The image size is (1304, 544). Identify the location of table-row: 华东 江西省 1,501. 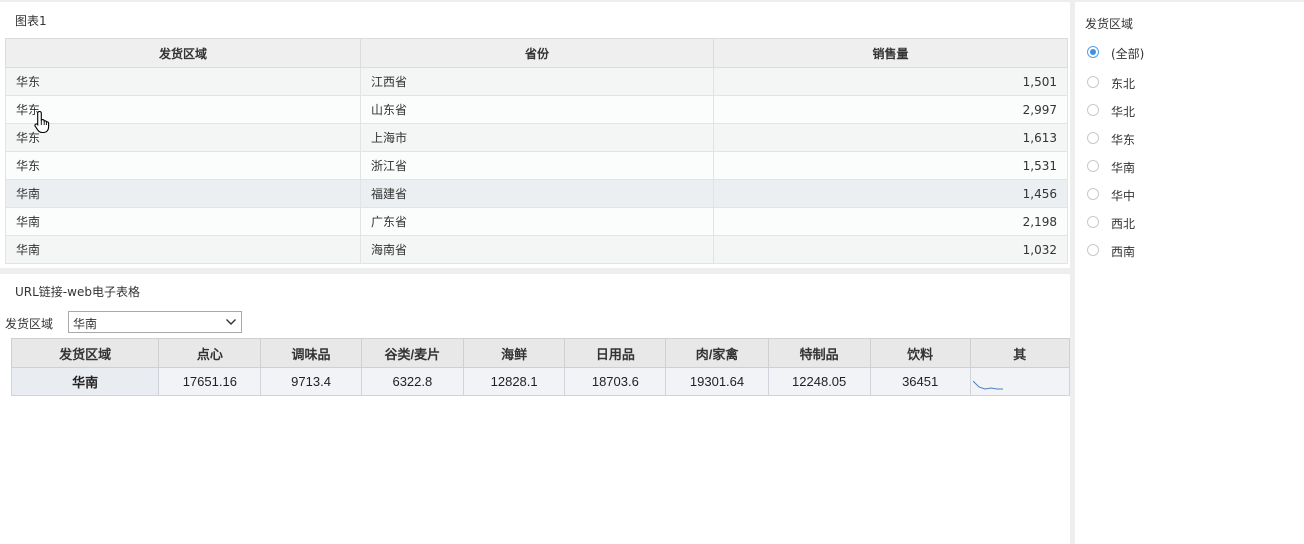
(536, 81).